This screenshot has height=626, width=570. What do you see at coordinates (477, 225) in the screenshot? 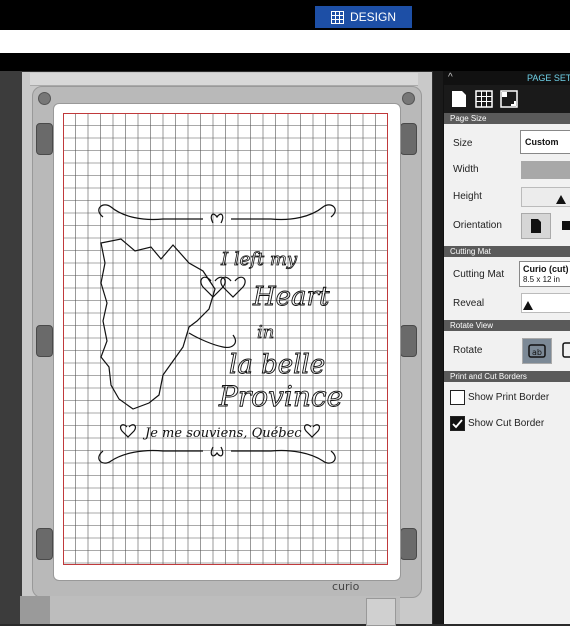
I see `orientation-label: Orientation` at bounding box center [477, 225].